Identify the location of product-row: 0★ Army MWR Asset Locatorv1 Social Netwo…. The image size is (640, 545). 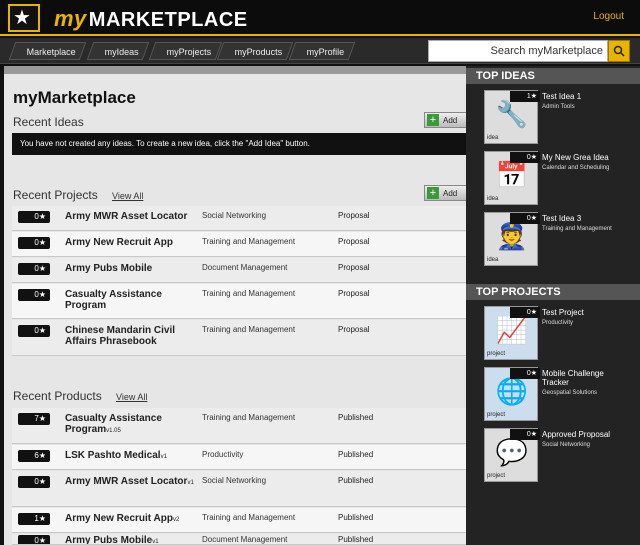
(241, 489).